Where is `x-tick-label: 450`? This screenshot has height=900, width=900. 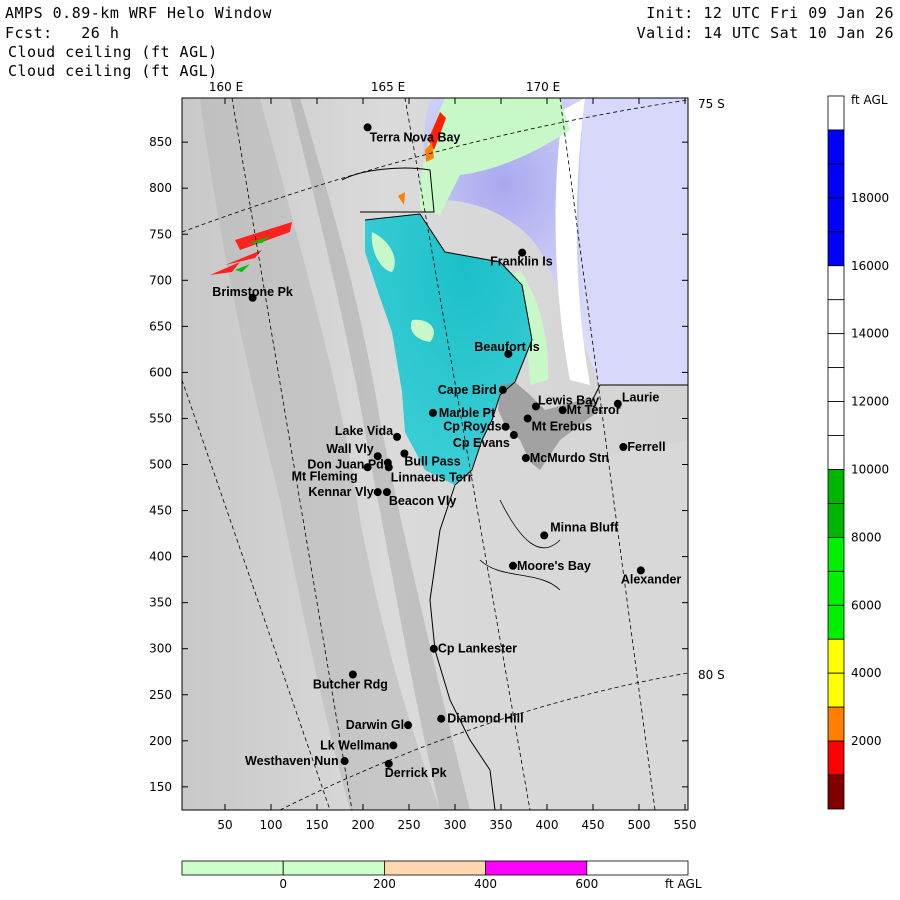
x-tick-label: 450 is located at coordinates (593, 825).